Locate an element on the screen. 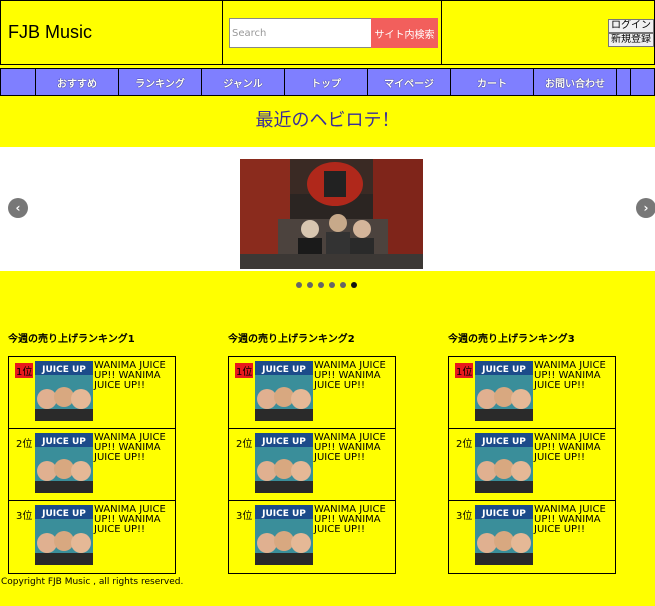  main-nav: おすすめ ランキング ジャンル トップ マイページ カート お問い合わせ is located at coordinates (327, 82).